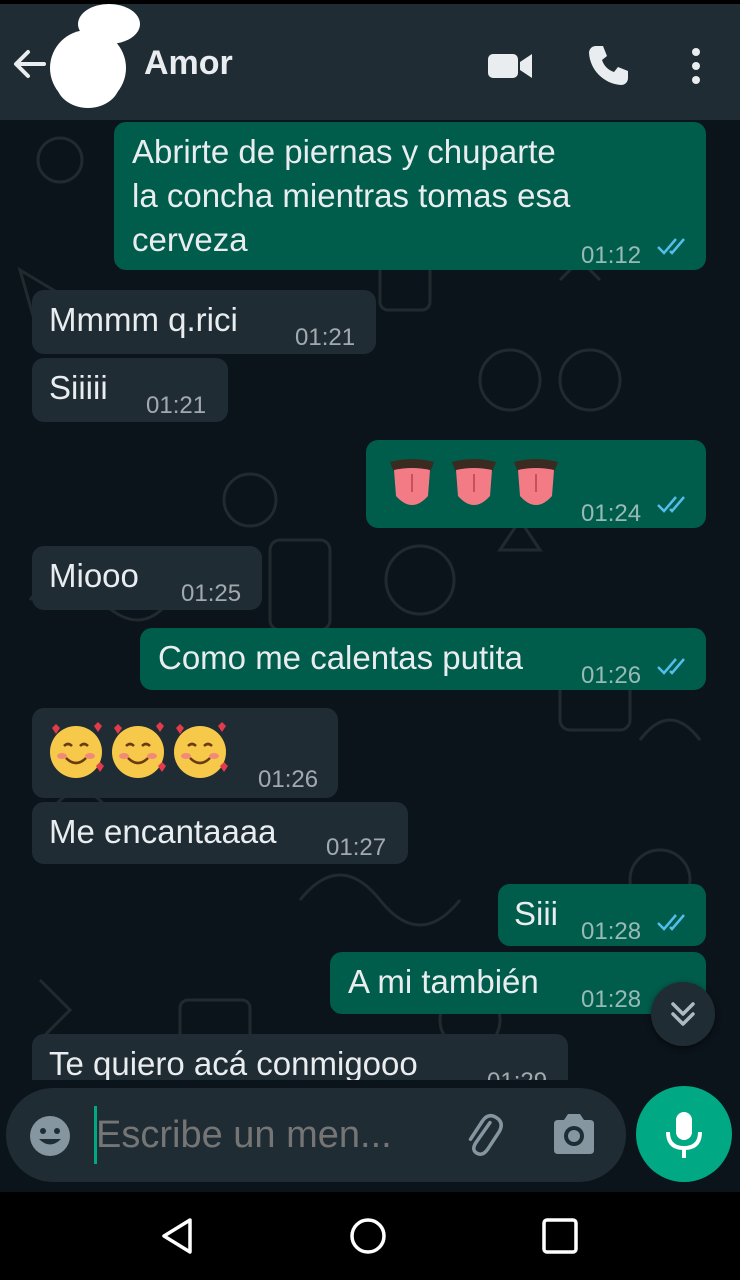  What do you see at coordinates (356, 847) in the screenshot?
I see `message-time: 01:27` at bounding box center [356, 847].